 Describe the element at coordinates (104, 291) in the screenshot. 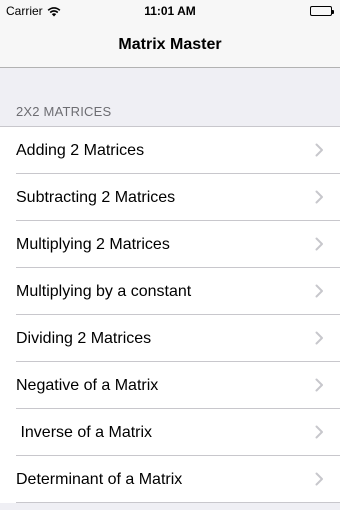

I see `list-item-label: Multiplying by a constant` at that location.